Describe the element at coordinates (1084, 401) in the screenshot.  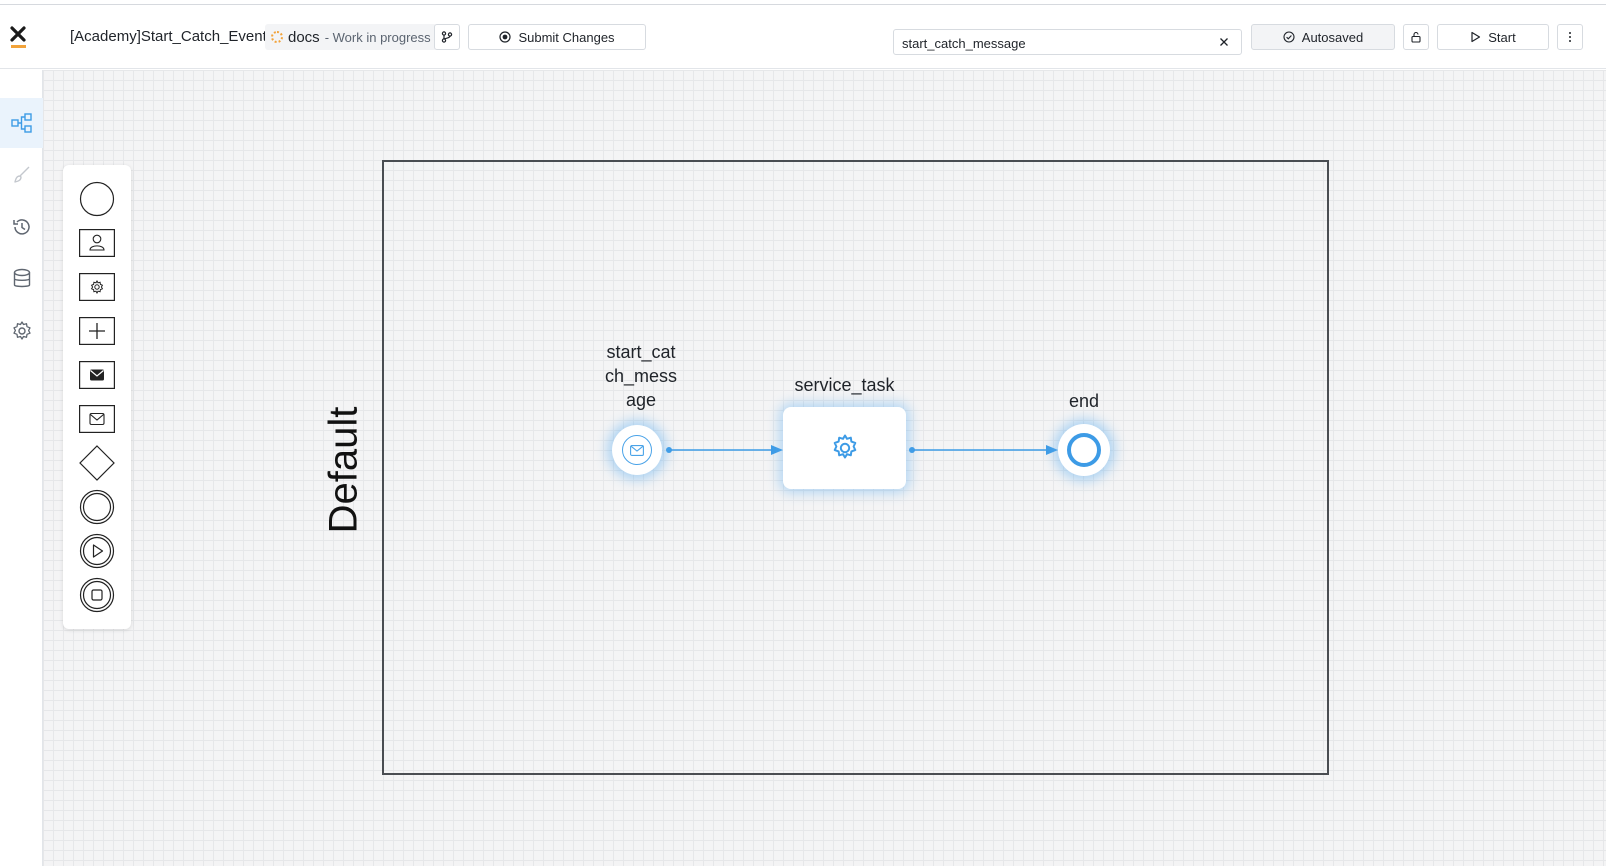
I see `end-event-label: end` at that location.